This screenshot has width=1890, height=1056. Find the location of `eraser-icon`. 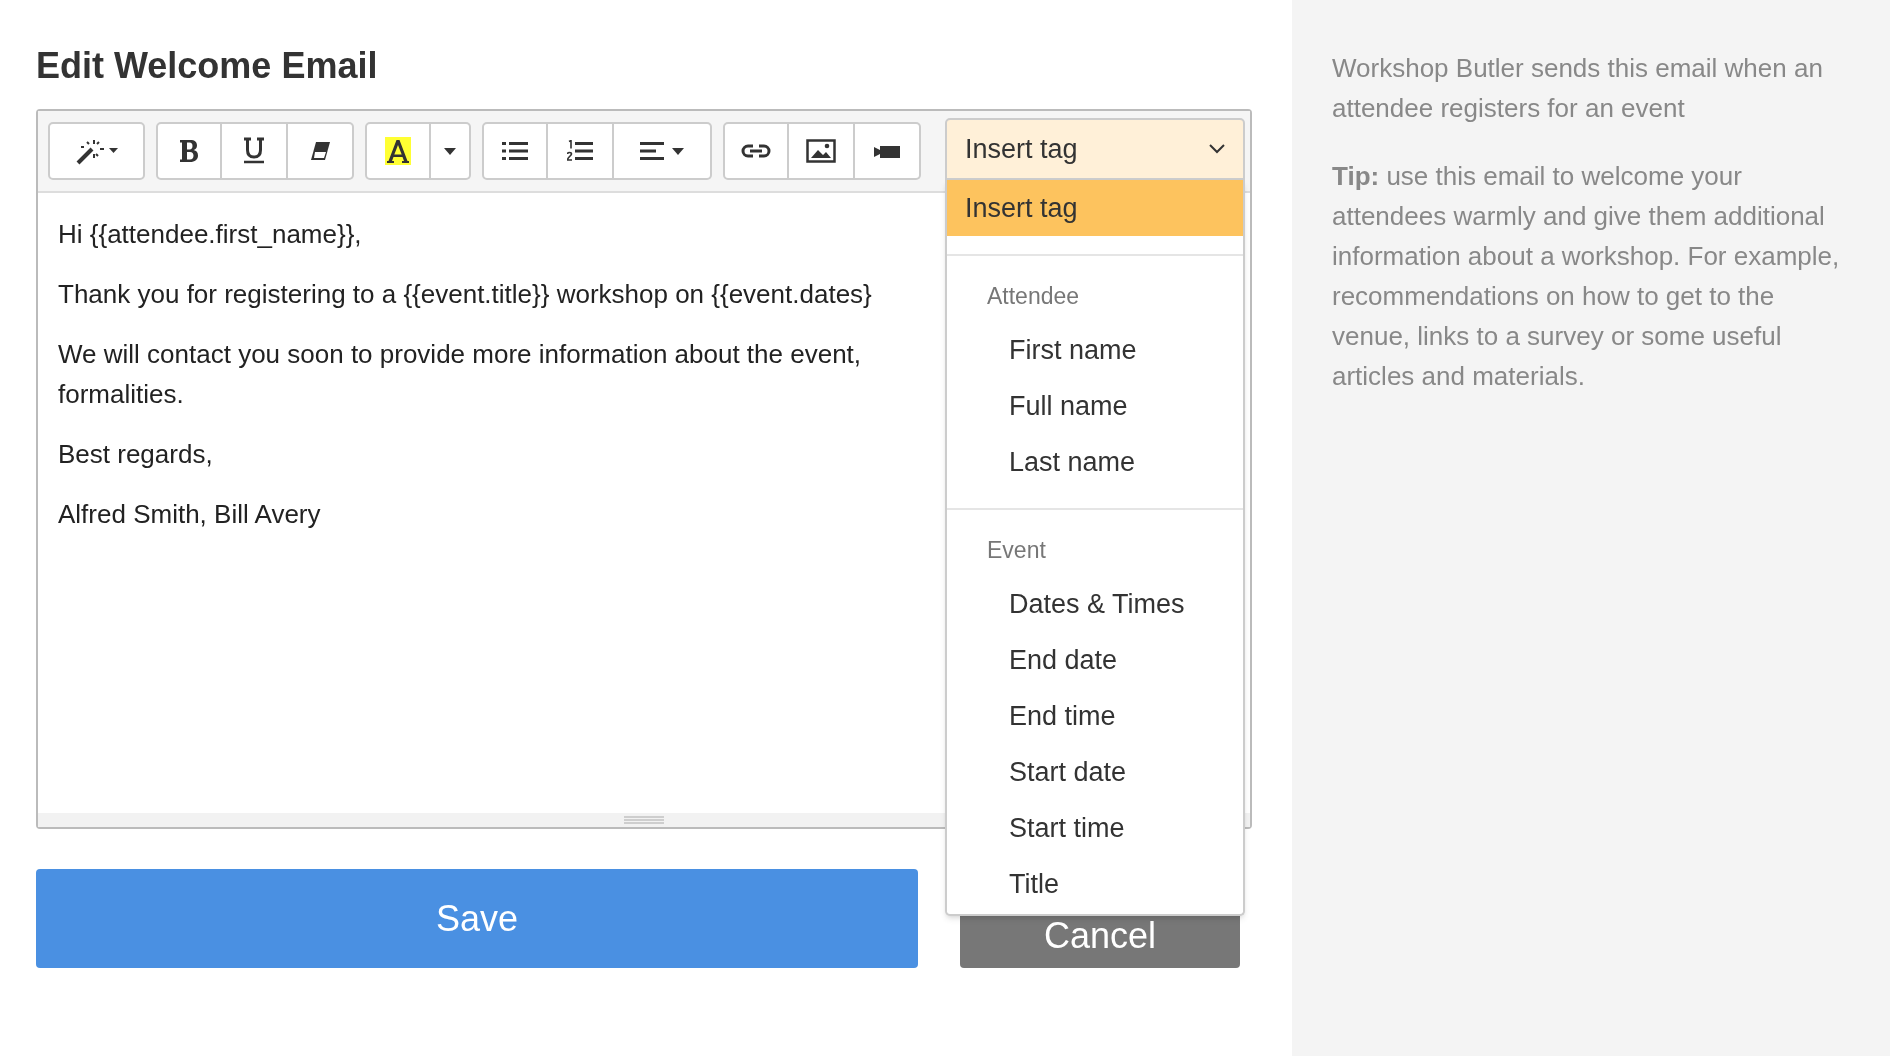

eraser-icon is located at coordinates (320, 151).